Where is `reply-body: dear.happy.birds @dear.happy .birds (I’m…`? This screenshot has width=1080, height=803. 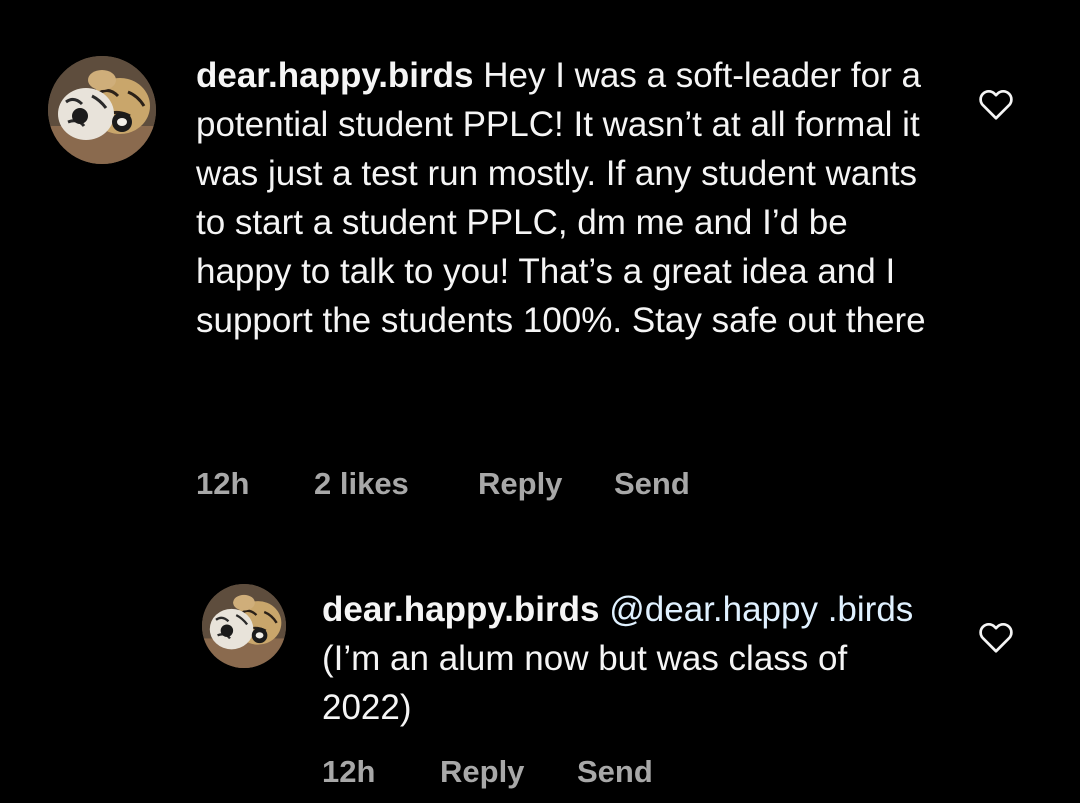
reply-body: dear.happy.birds @dear.happy .birds (I’m… is located at coordinates (627, 658).